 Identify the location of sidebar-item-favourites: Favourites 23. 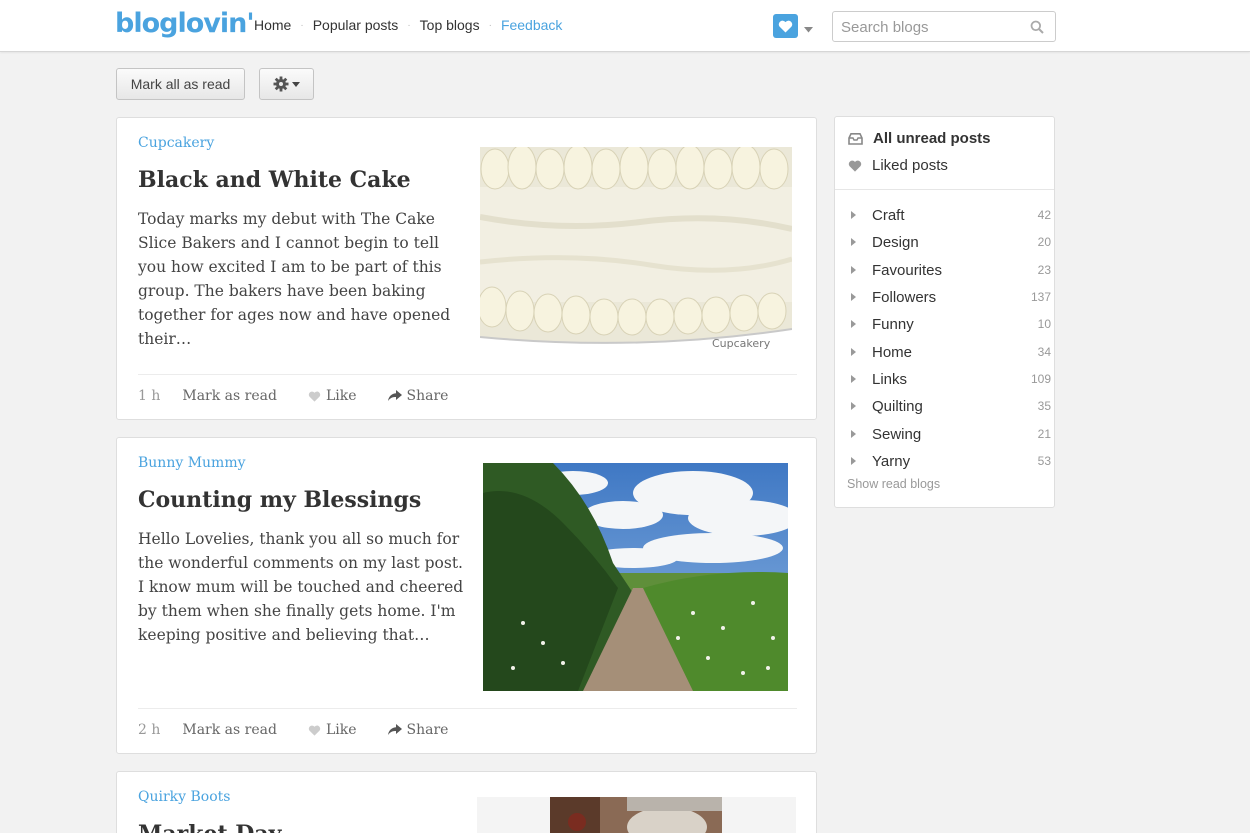
(951, 270).